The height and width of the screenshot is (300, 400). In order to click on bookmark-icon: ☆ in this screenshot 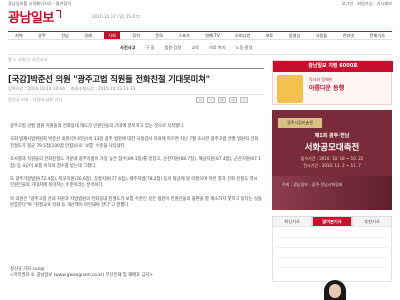, I will do `click(244, 100)`.